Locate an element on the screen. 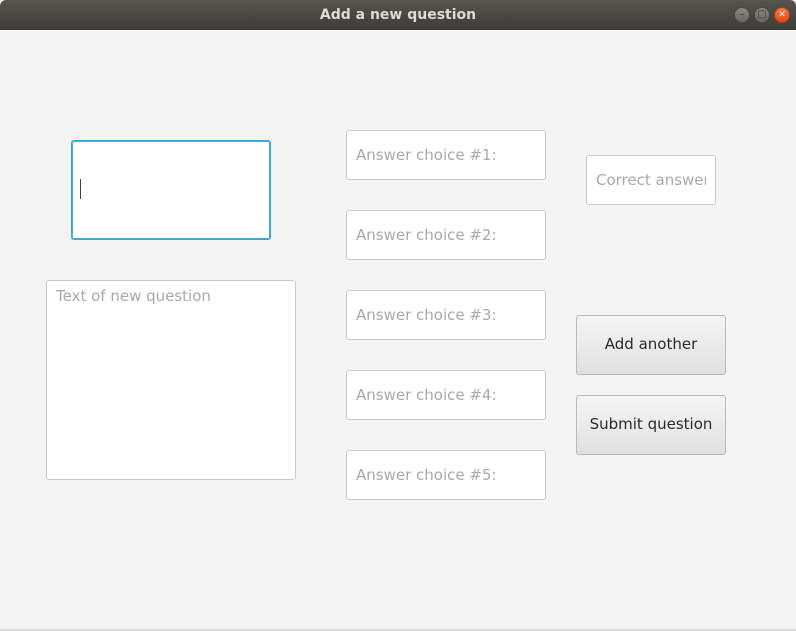 The width and height of the screenshot is (796, 631). answer-choice-4-input is located at coordinates (446, 395).